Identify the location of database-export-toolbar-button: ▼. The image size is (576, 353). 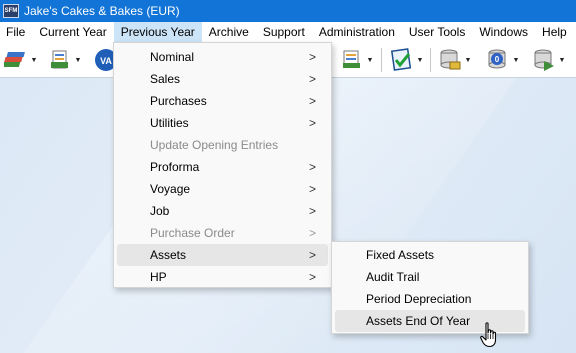
(549, 60).